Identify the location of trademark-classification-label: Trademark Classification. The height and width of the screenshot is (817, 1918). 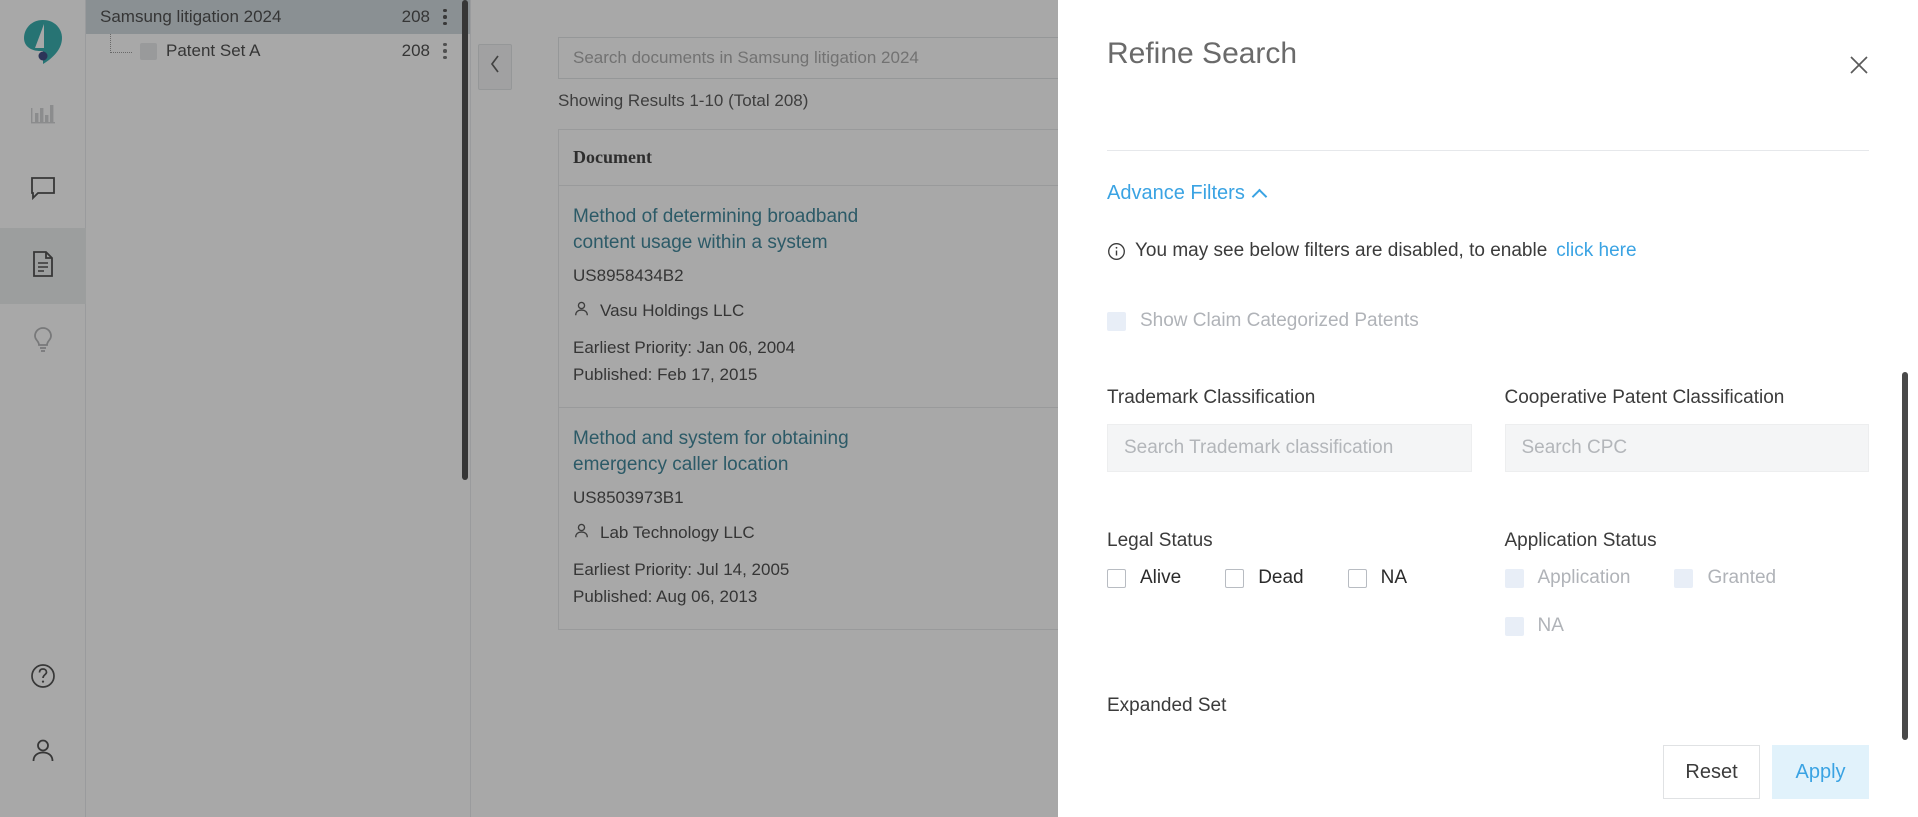
(1211, 397).